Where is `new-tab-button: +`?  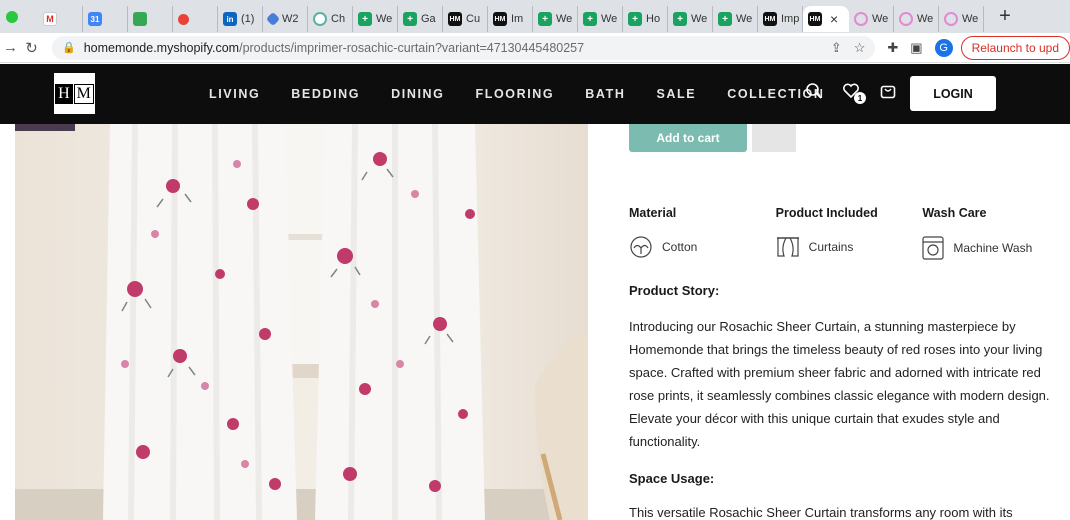
new-tab-button: + is located at coordinates (1005, 16).